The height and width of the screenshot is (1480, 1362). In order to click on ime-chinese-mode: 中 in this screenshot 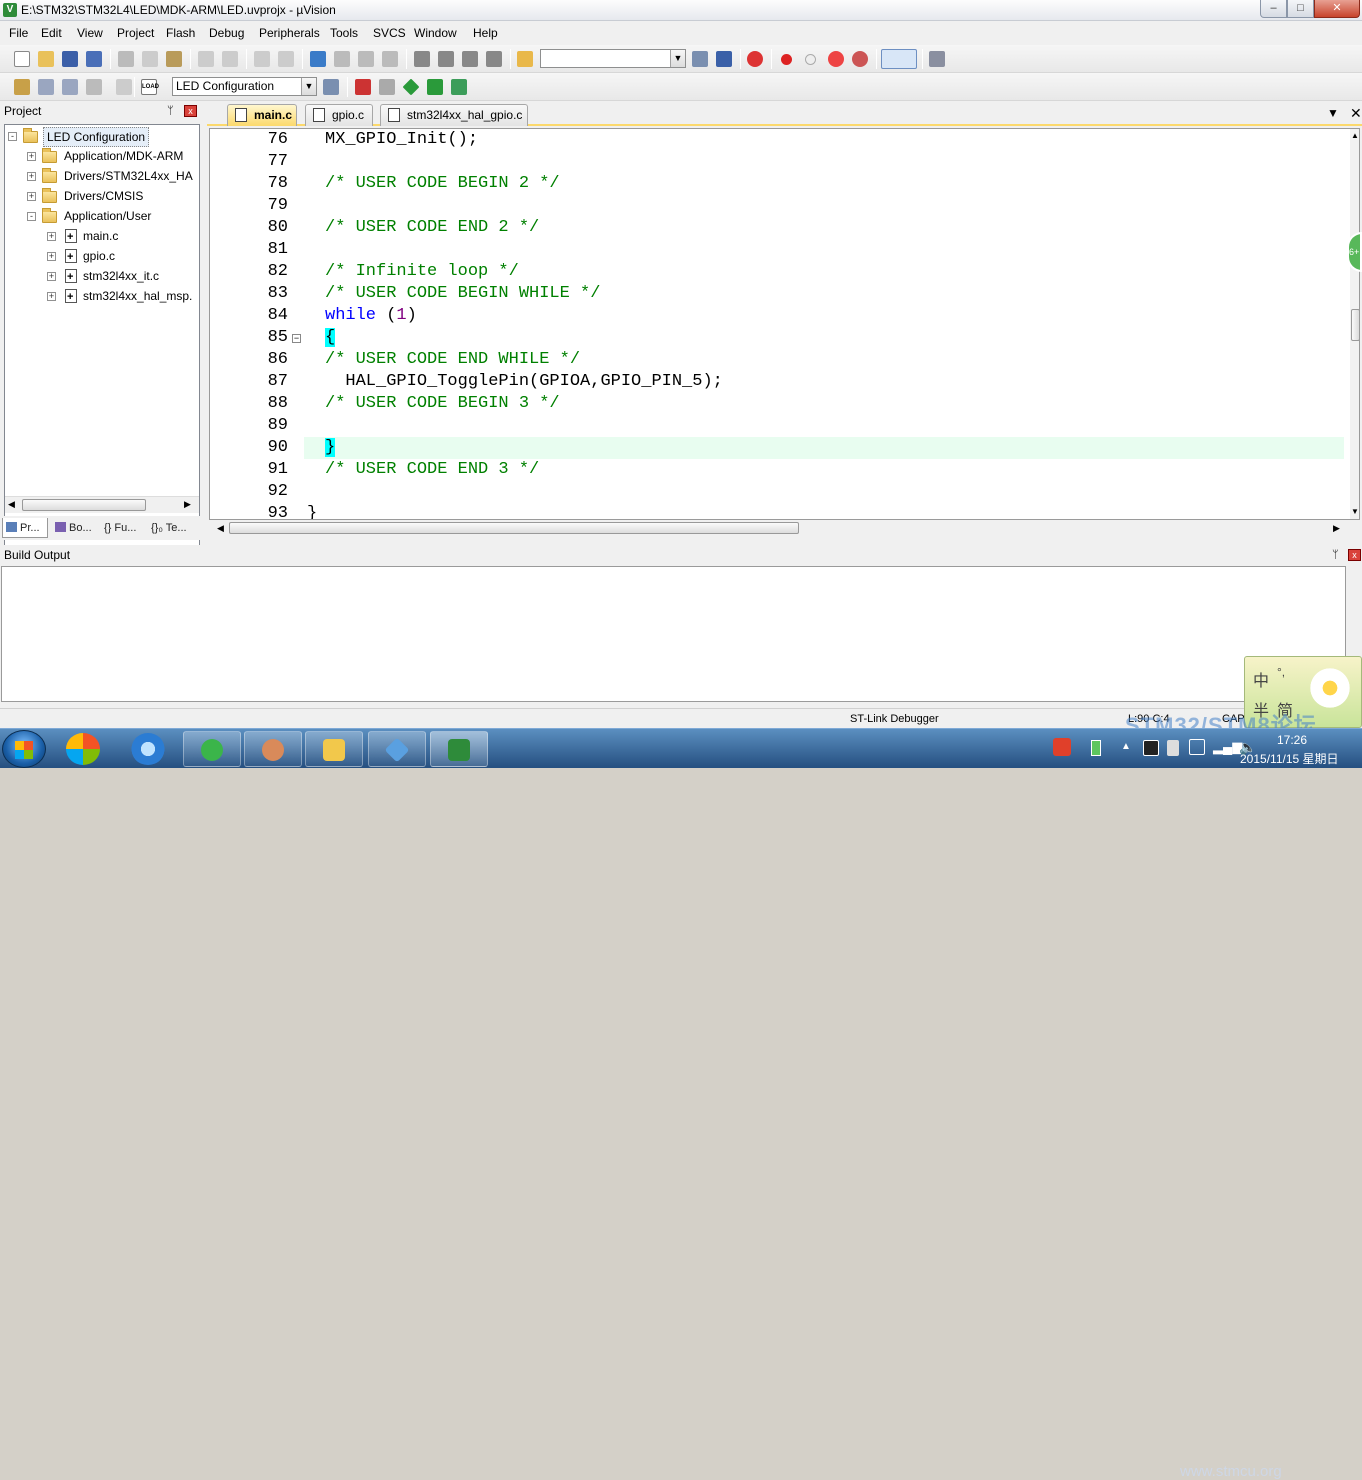, I will do `click(1261, 679)`.